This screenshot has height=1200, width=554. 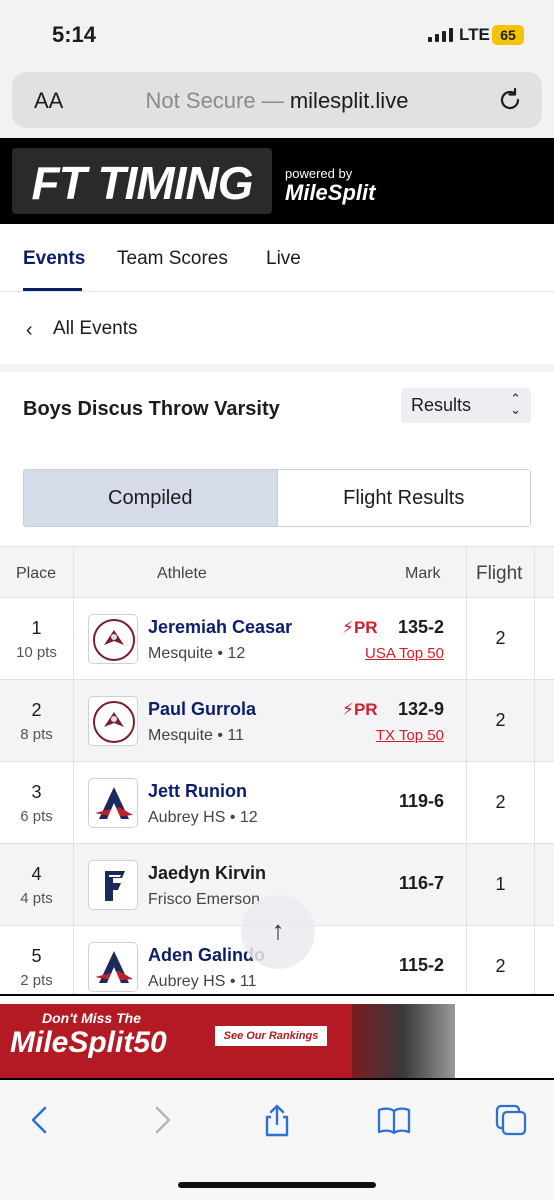 I want to click on row-place: 3, so click(x=36, y=792).